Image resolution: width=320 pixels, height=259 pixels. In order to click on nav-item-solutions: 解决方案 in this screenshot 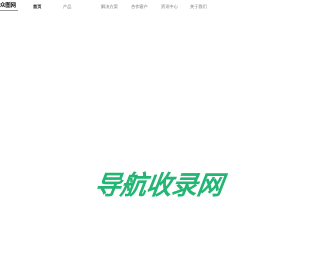, I will do `click(109, 7)`.